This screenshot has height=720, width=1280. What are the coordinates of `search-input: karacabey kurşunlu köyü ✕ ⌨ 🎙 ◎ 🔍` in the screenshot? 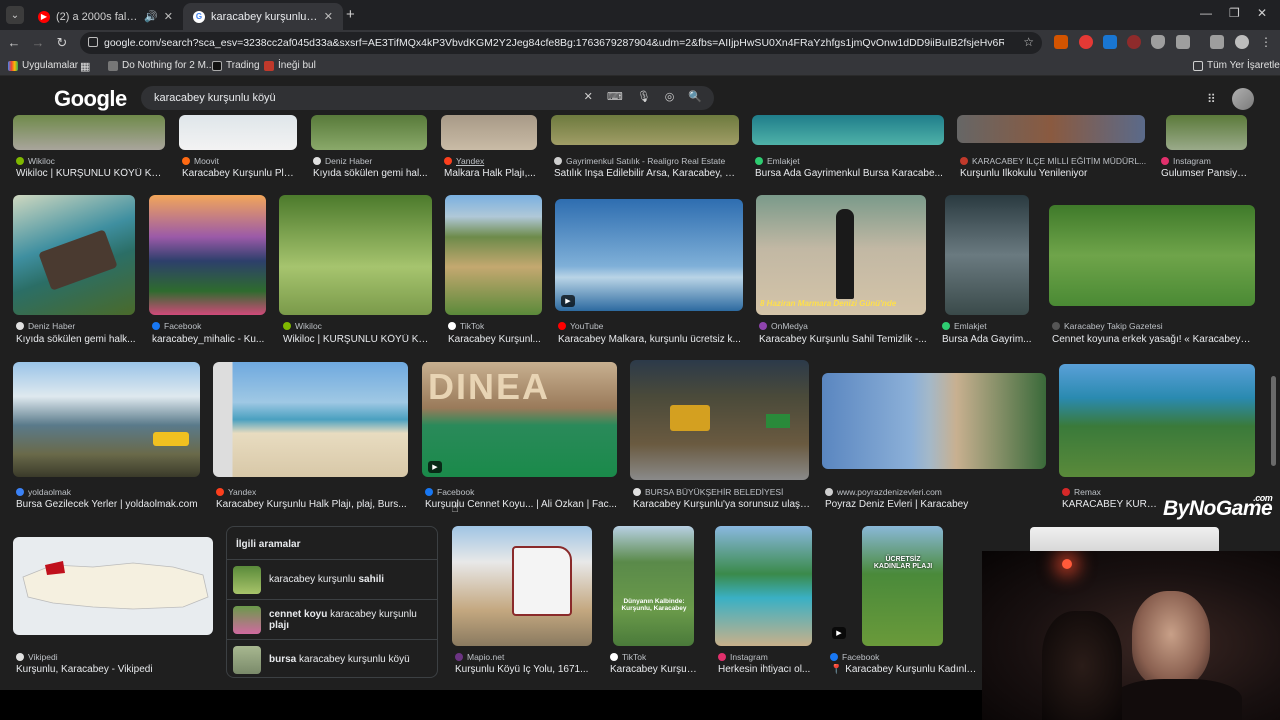 It's located at (427, 98).